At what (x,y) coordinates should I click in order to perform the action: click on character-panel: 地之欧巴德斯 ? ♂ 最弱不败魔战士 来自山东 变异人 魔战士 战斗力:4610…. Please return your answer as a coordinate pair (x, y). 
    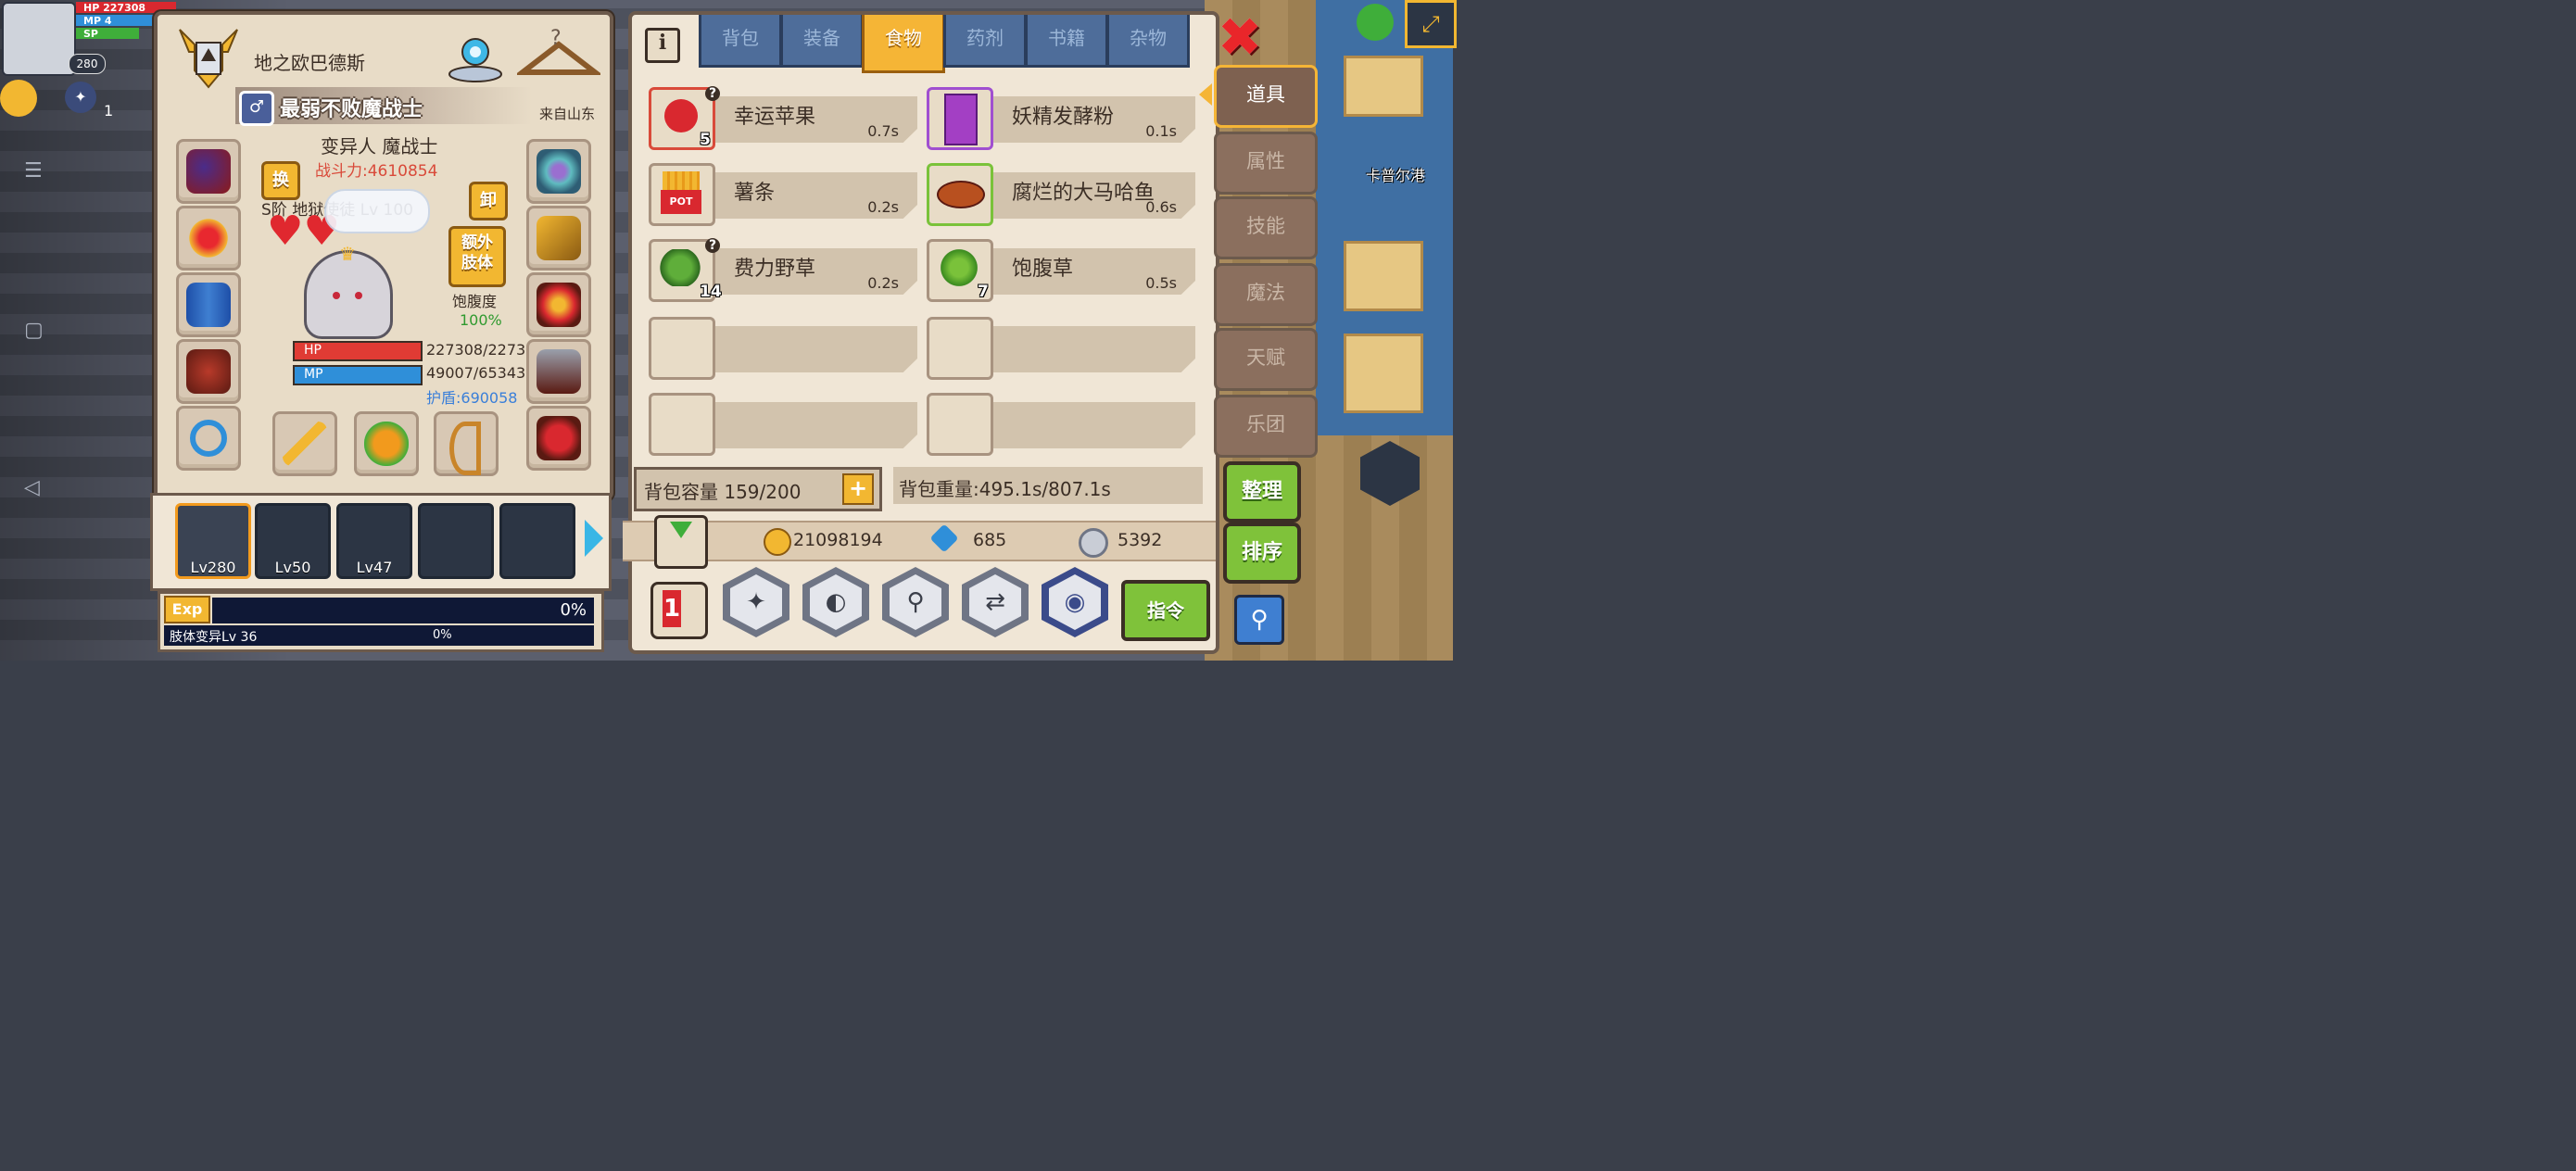
    Looking at the image, I should click on (383, 256).